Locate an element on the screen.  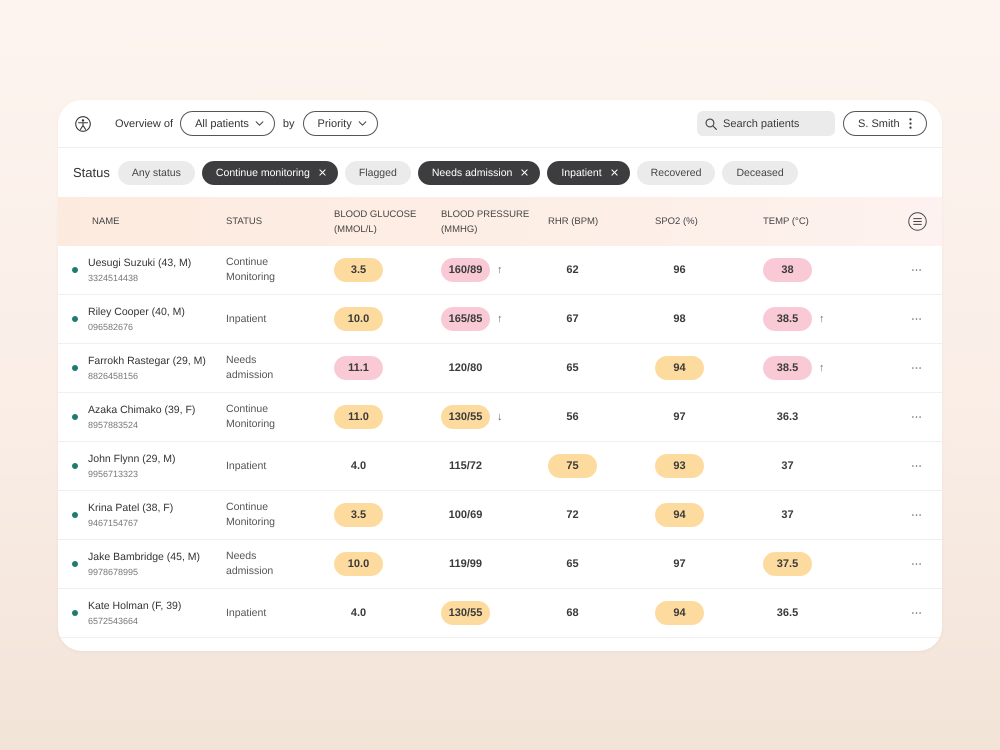
sort-dropdown: Priority is located at coordinates (340, 123).